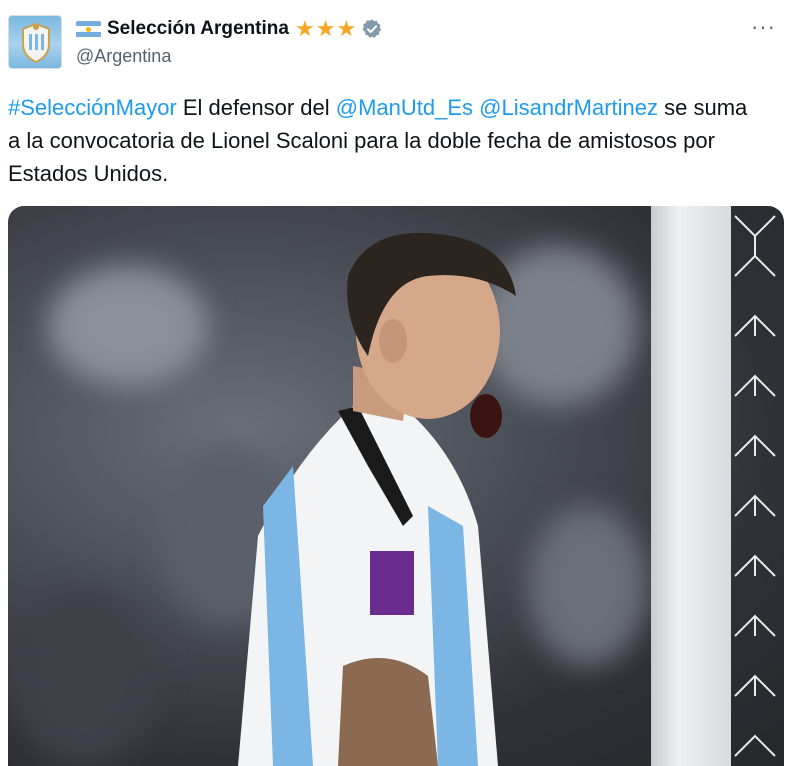  I want to click on account-handle: @Argentina, so click(229, 56).